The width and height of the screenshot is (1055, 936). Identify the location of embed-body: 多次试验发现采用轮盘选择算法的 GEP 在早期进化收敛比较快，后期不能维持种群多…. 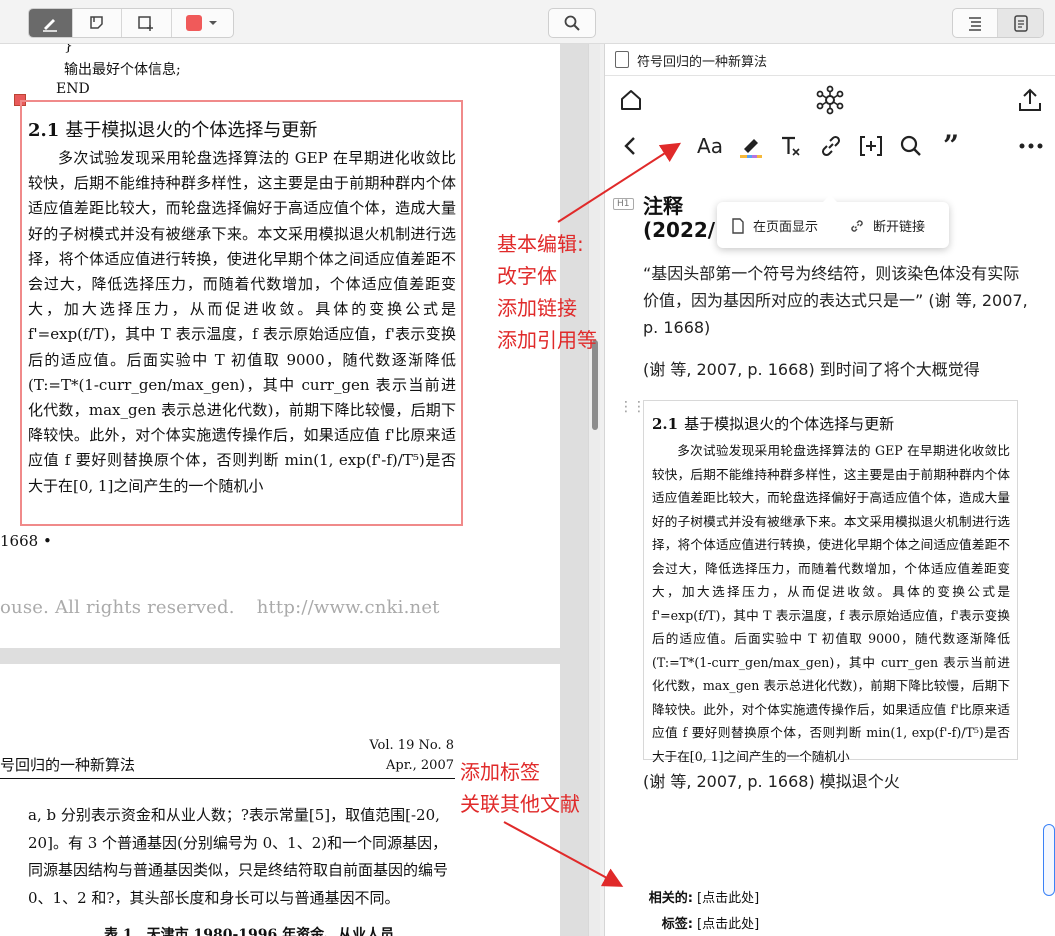
(831, 603).